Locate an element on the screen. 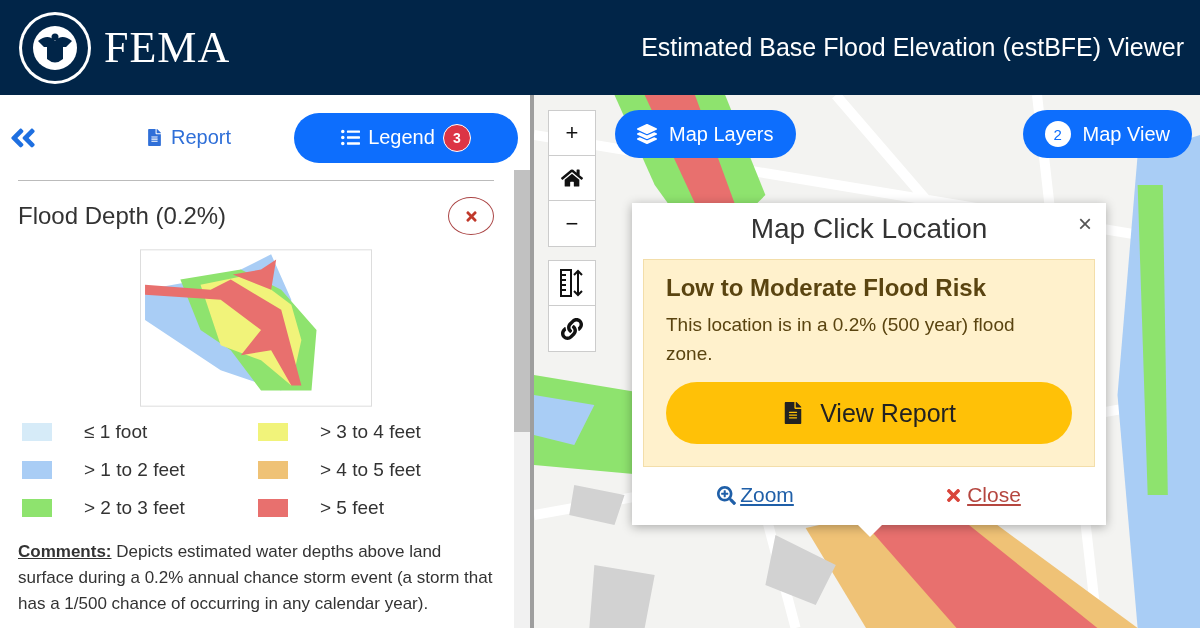  view-report-button: View Report is located at coordinates (869, 413).